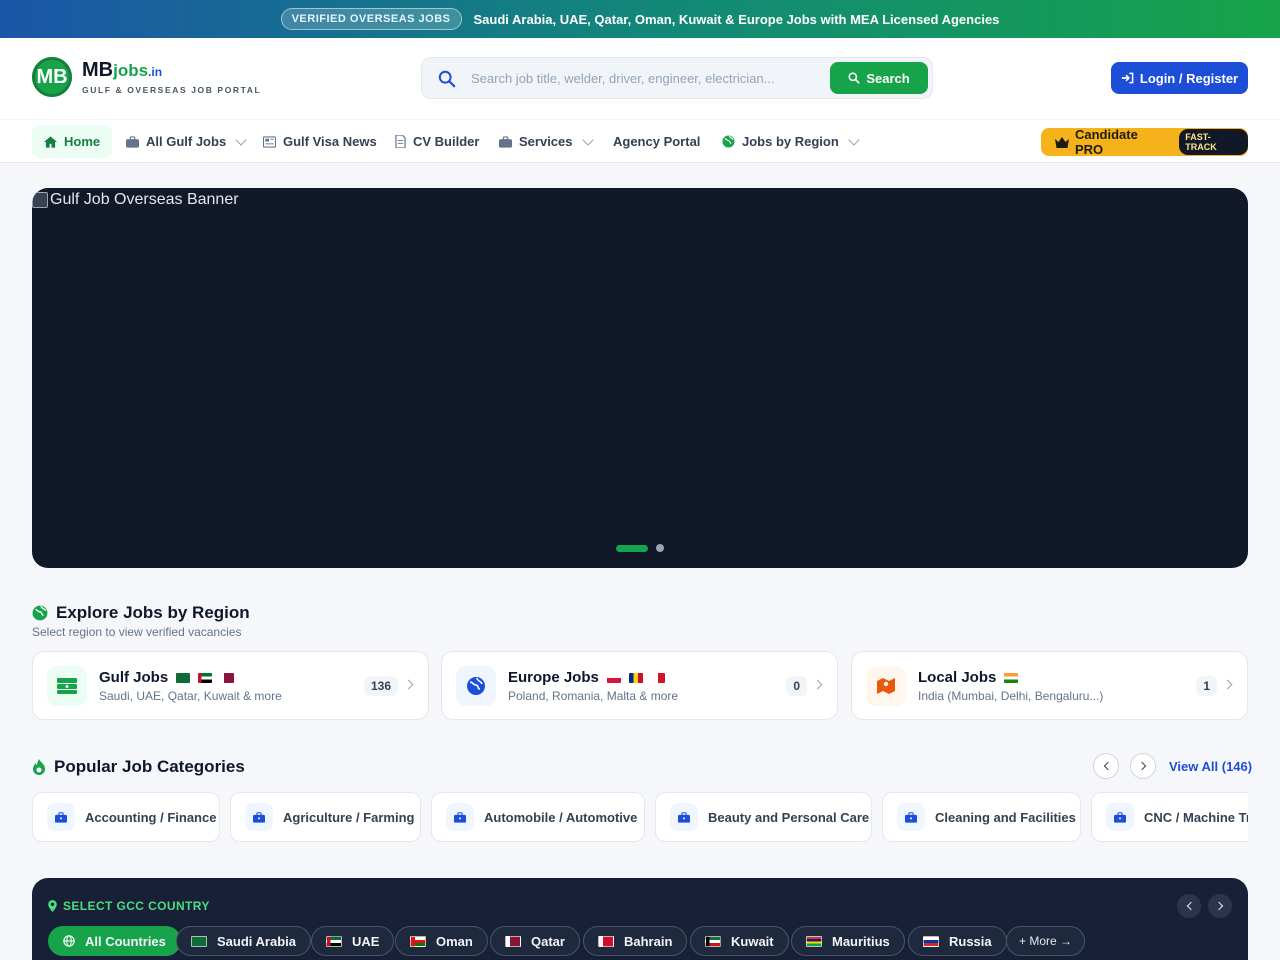  What do you see at coordinates (269, 141) in the screenshot?
I see `newspaper-icon` at bounding box center [269, 141].